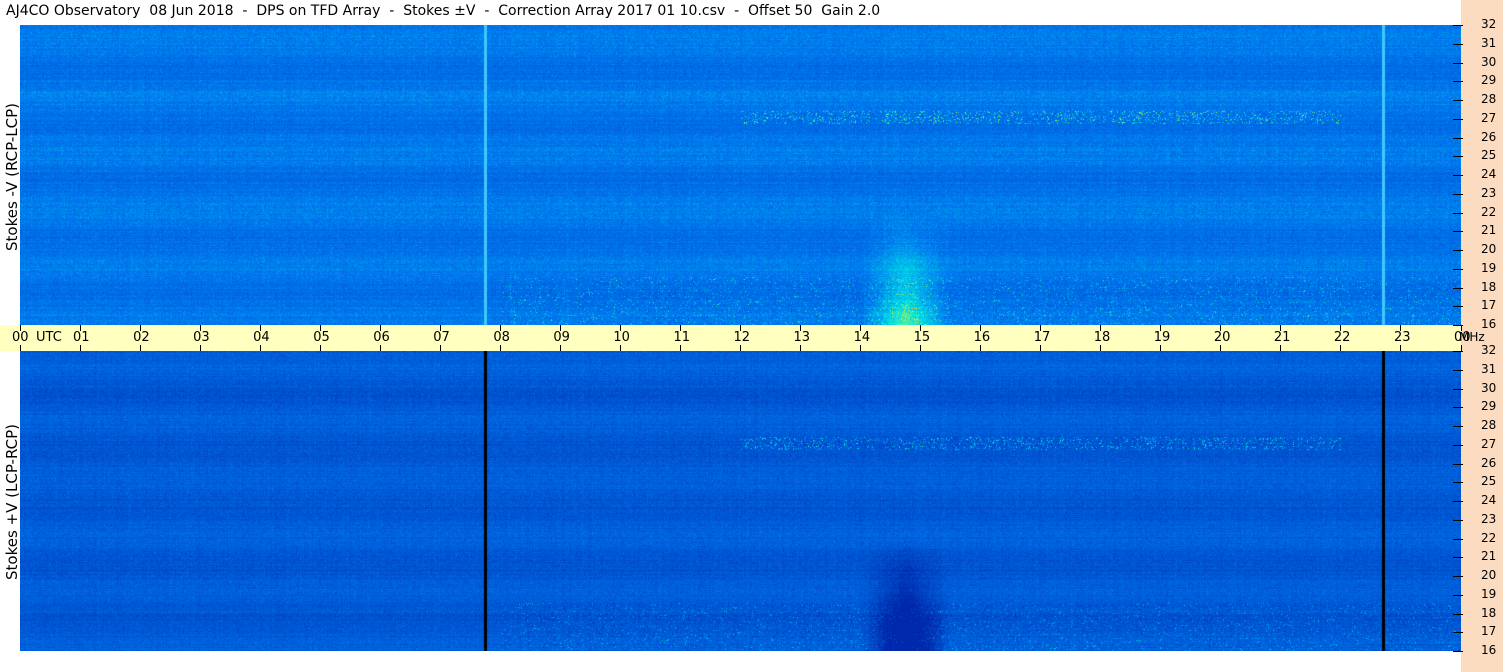 The height and width of the screenshot is (672, 1503). What do you see at coordinates (441, 337) in the screenshot?
I see `time-tick-label: 07` at bounding box center [441, 337].